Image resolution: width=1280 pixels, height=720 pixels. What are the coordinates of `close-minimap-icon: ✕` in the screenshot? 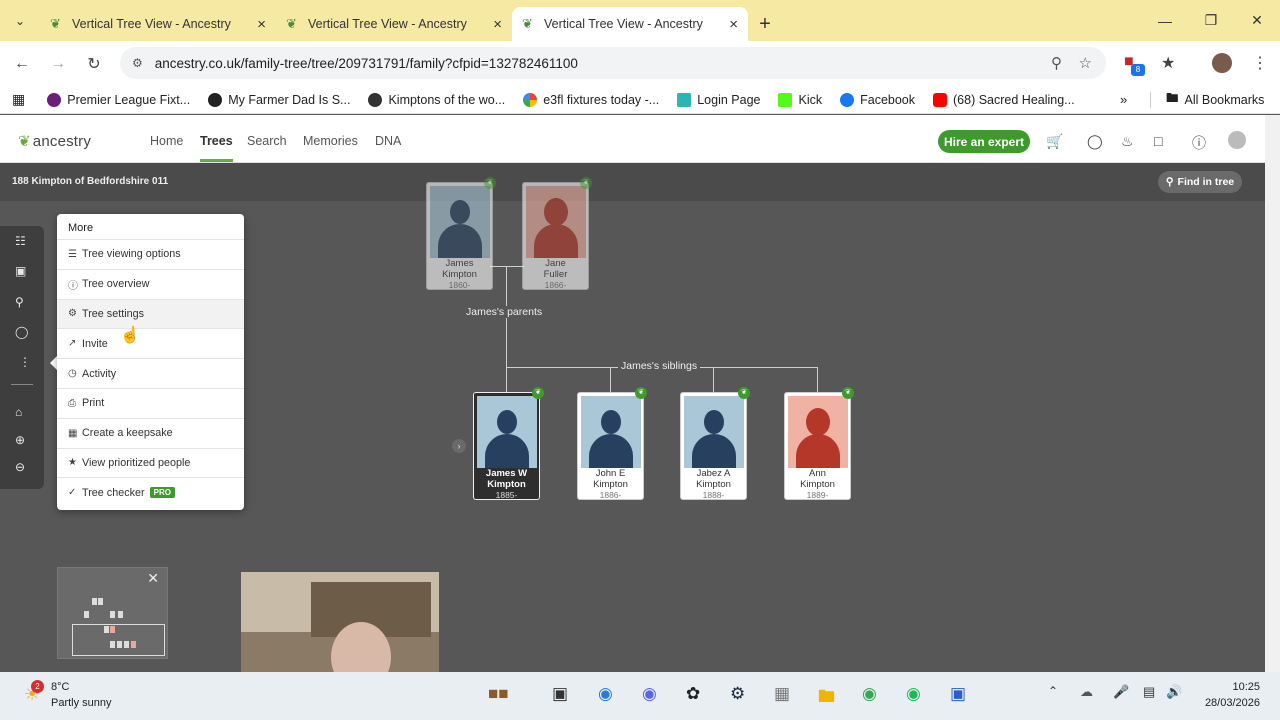 It's located at (153, 578).